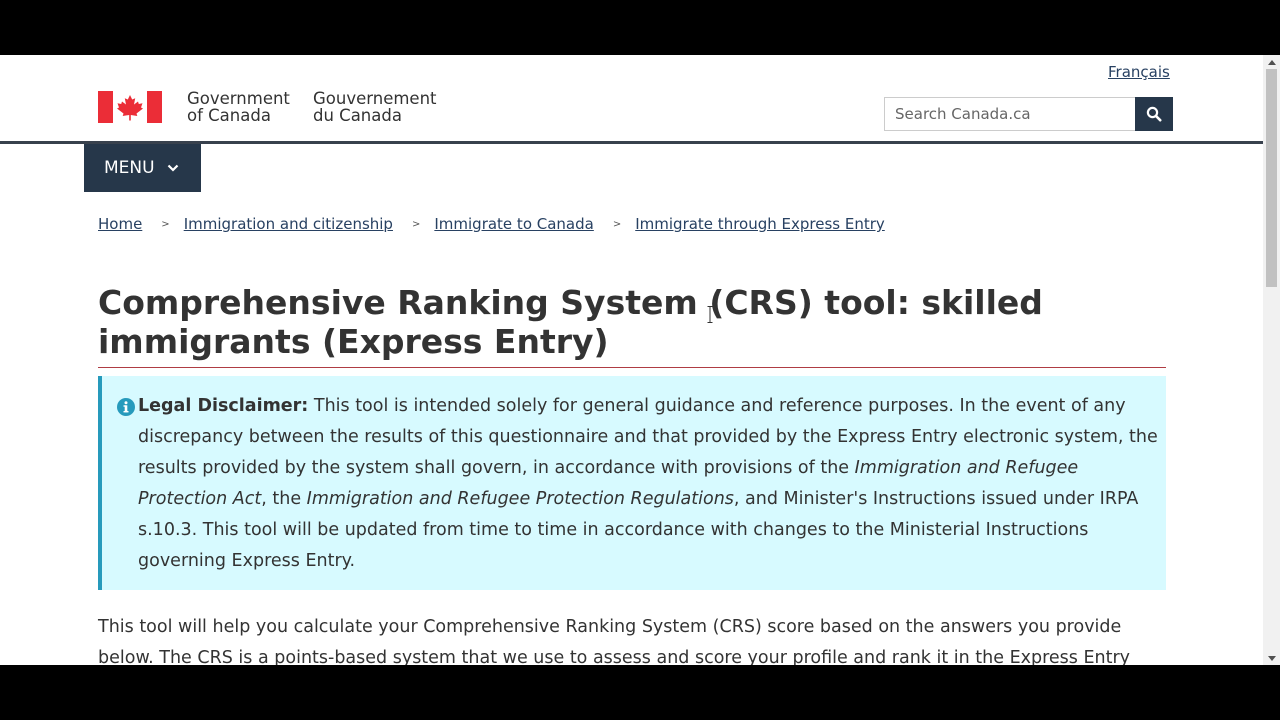 Image resolution: width=1280 pixels, height=720 pixels. Describe the element at coordinates (223, 406) in the screenshot. I see `disclaimer-label: Legal Disclaimer:` at that location.